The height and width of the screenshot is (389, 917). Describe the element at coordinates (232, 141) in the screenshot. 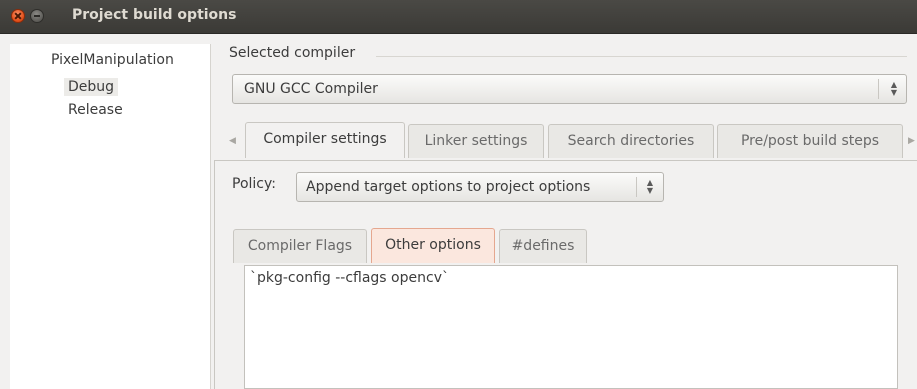

I see `tab-scroll-left-icon: ◀` at that location.